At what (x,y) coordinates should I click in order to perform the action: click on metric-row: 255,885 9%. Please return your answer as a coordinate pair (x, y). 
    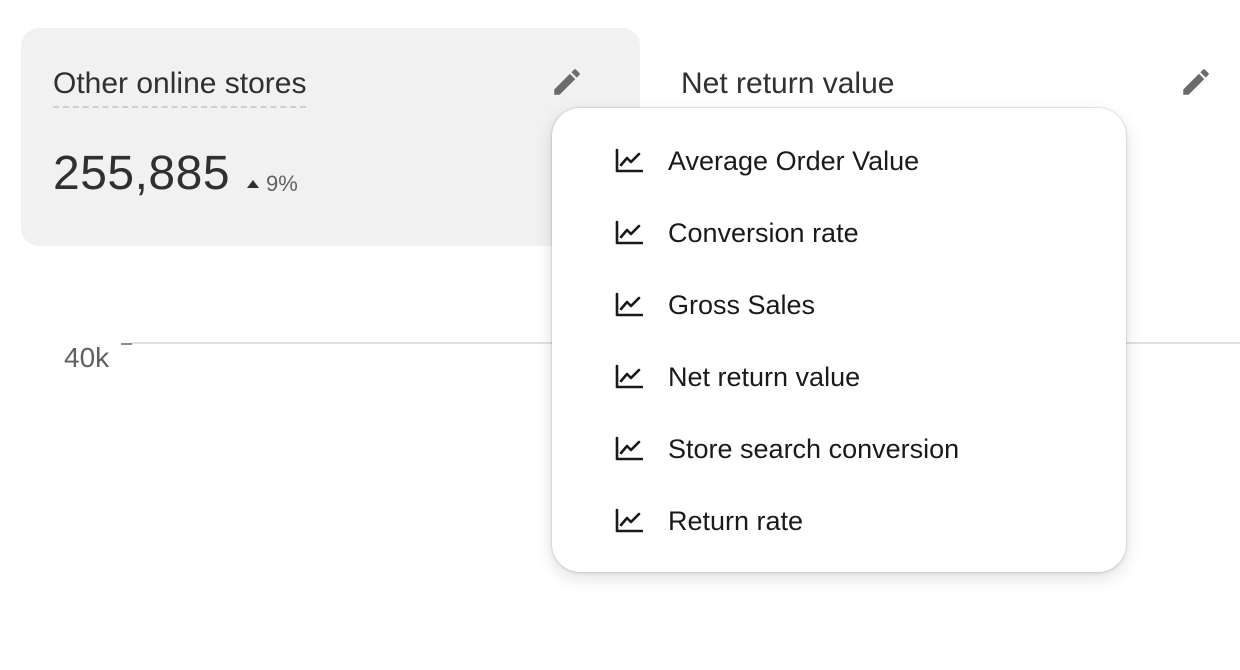
    Looking at the image, I should click on (175, 174).